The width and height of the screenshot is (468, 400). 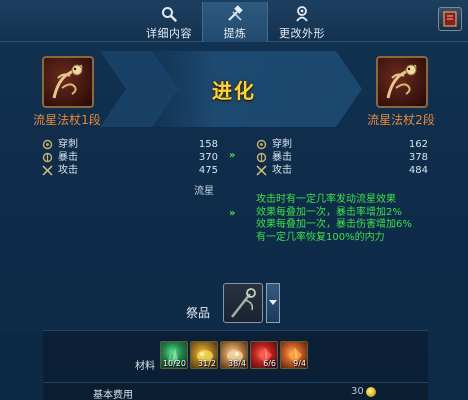 I want to click on effect-line: 有一定几率恢复100%的内力, so click(x=320, y=237).